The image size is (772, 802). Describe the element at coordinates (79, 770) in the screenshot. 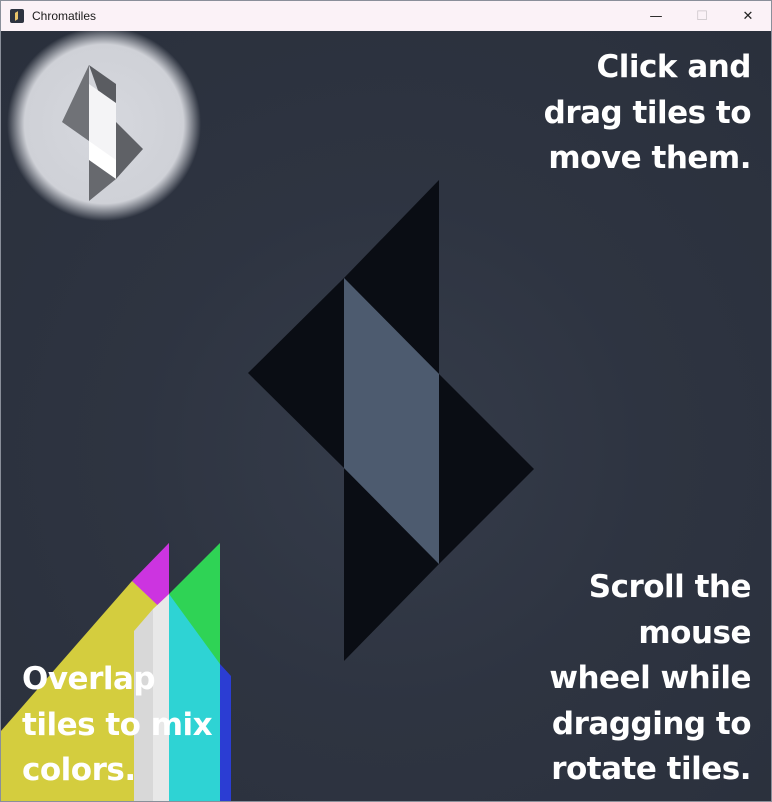

I see `mix-hint-line: colors.` at that location.